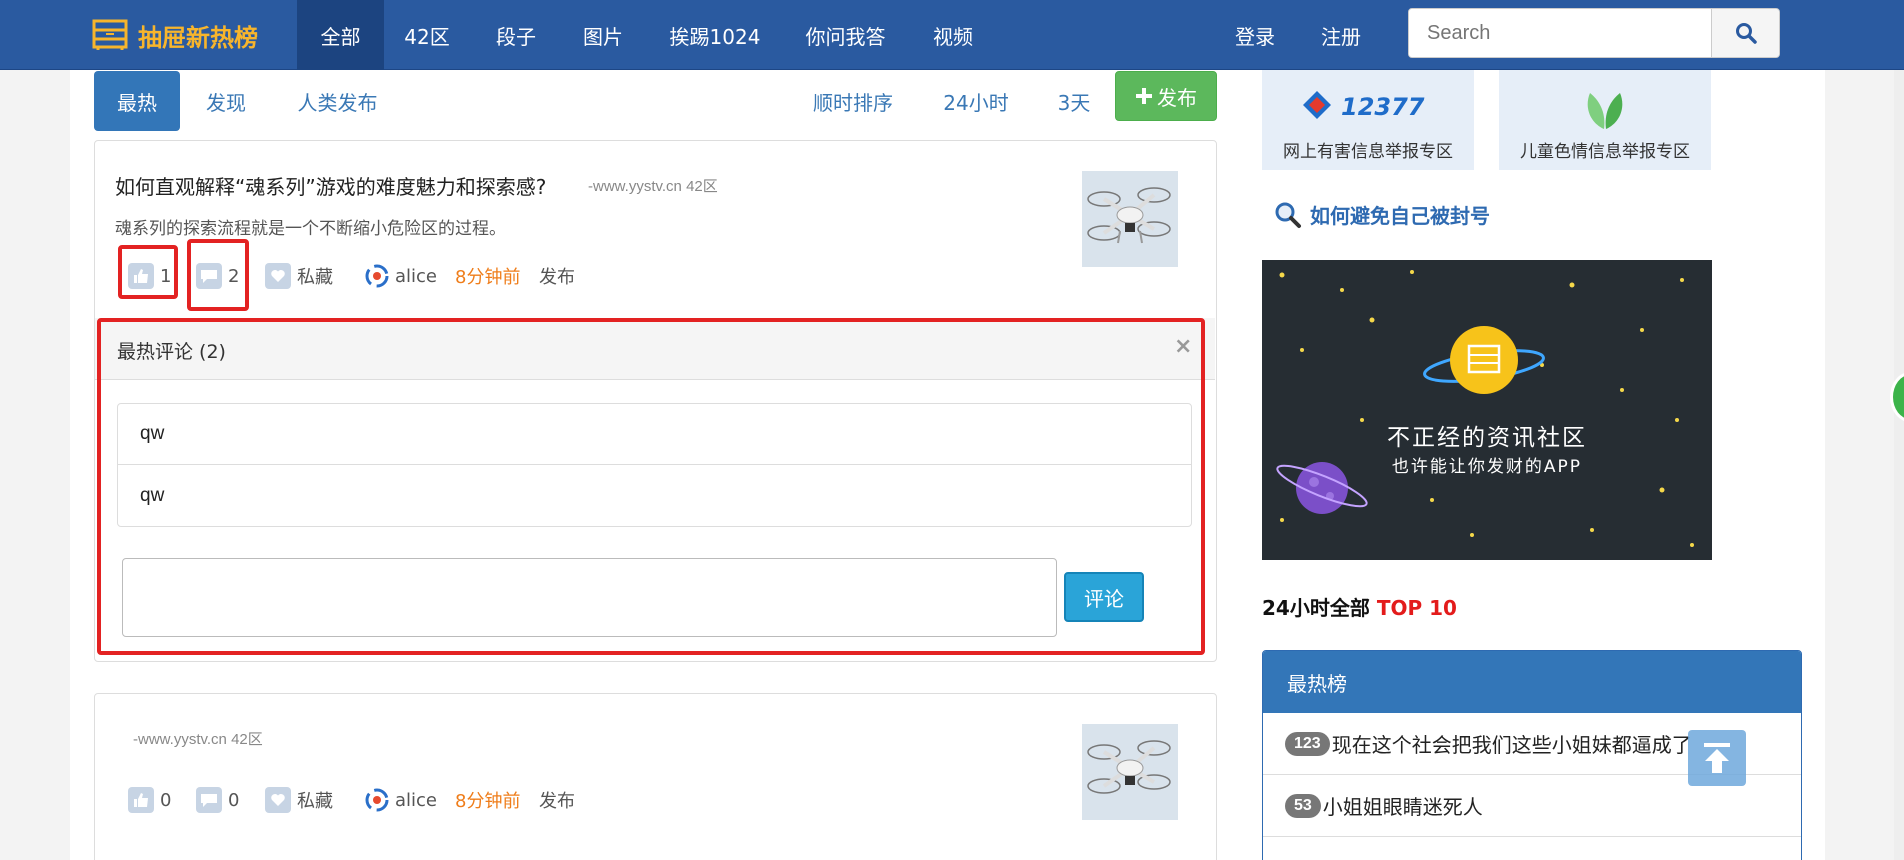  What do you see at coordinates (1074, 101) in the screenshot?
I see `sort-3days: 3天` at bounding box center [1074, 101].